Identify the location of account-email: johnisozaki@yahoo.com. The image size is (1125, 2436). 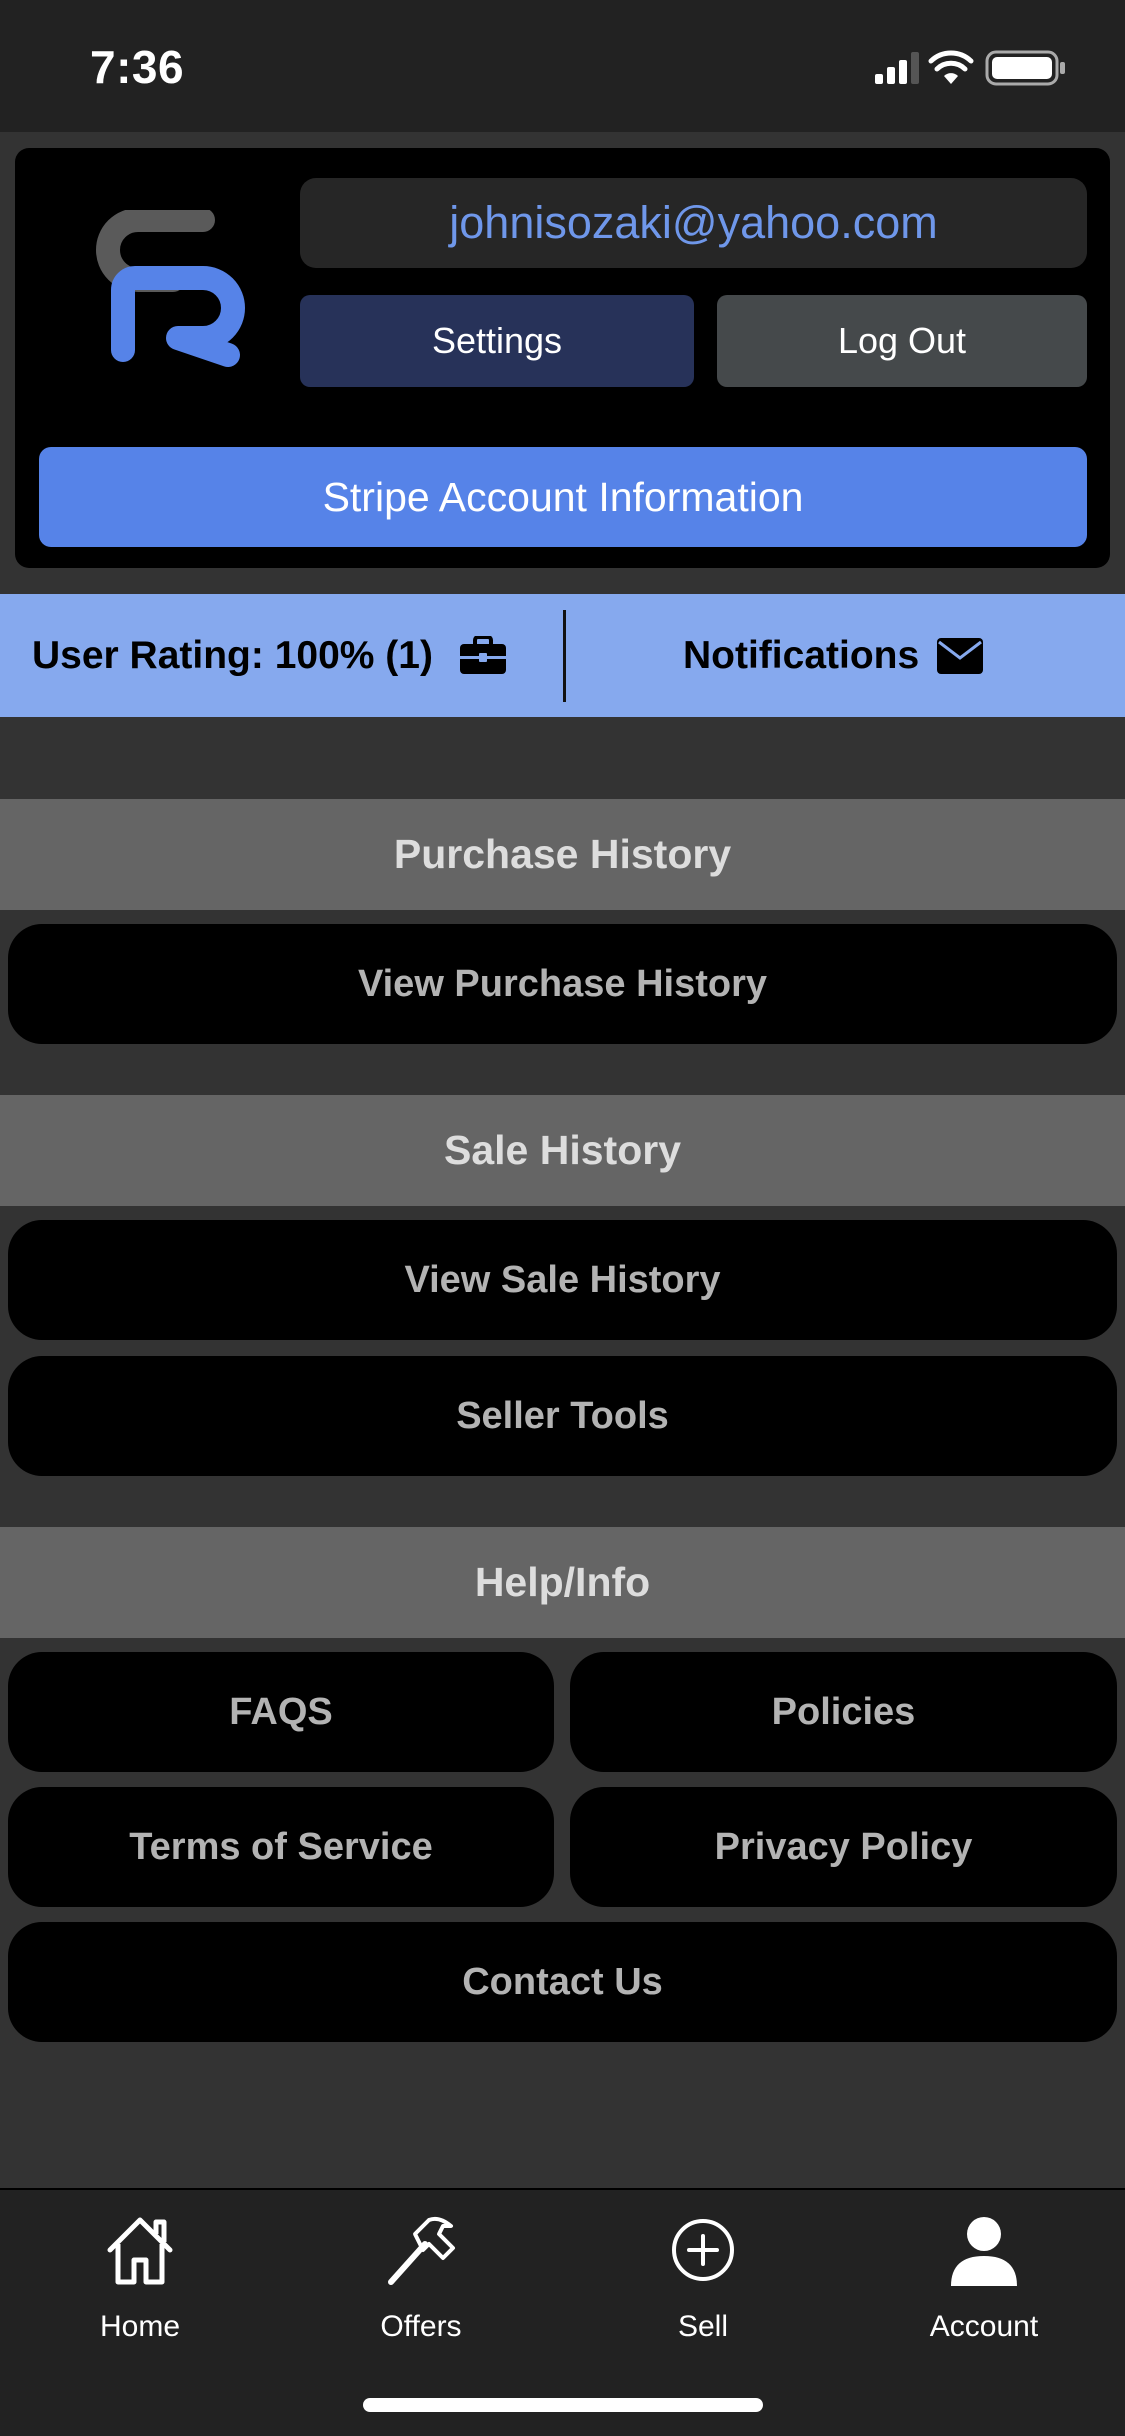
(693, 223).